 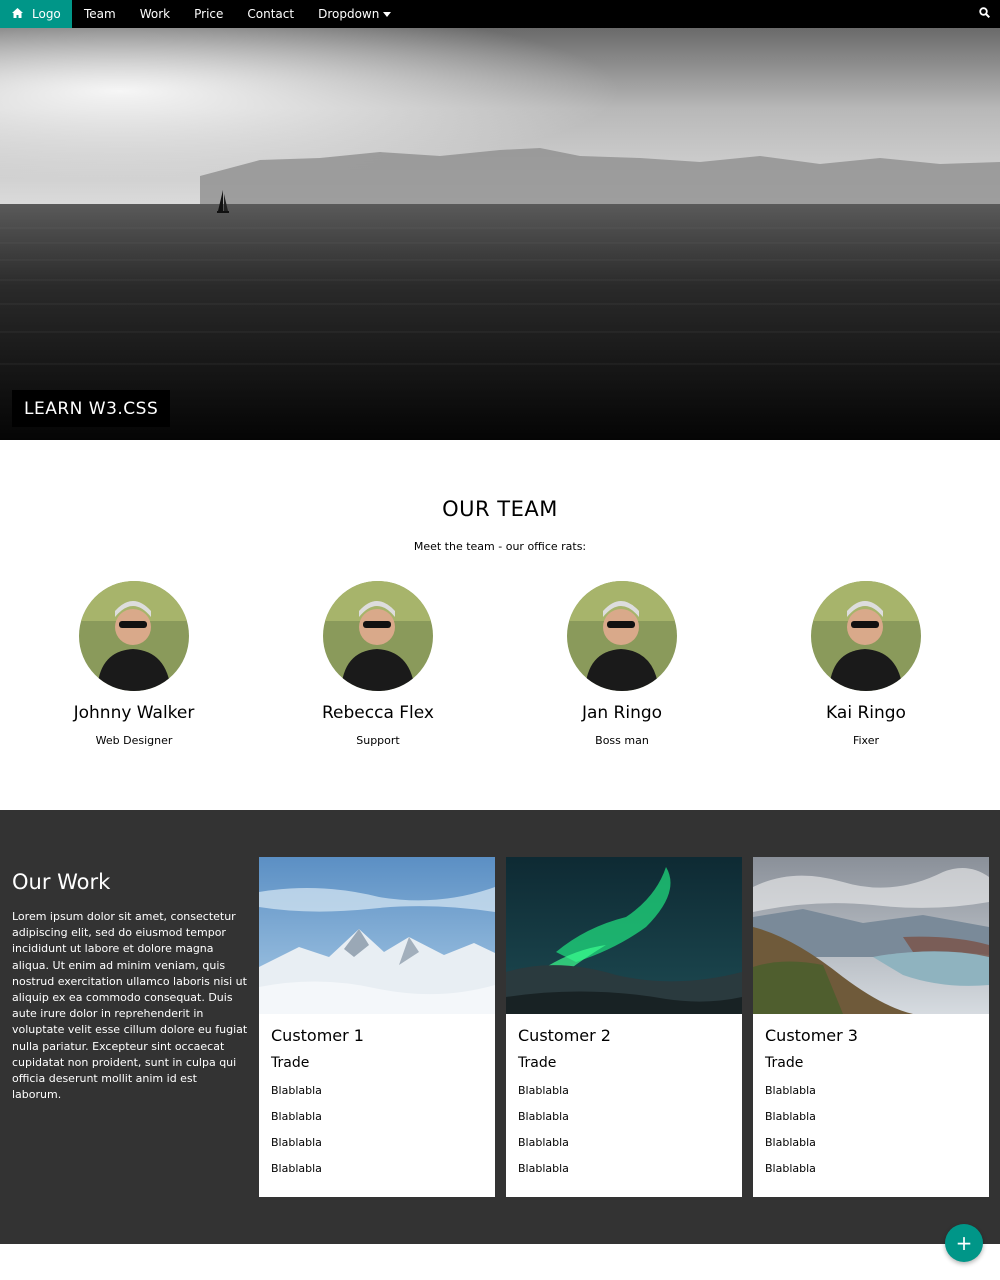 I want to click on team-member: Kai Ringo Fixer, so click(x=866, y=664).